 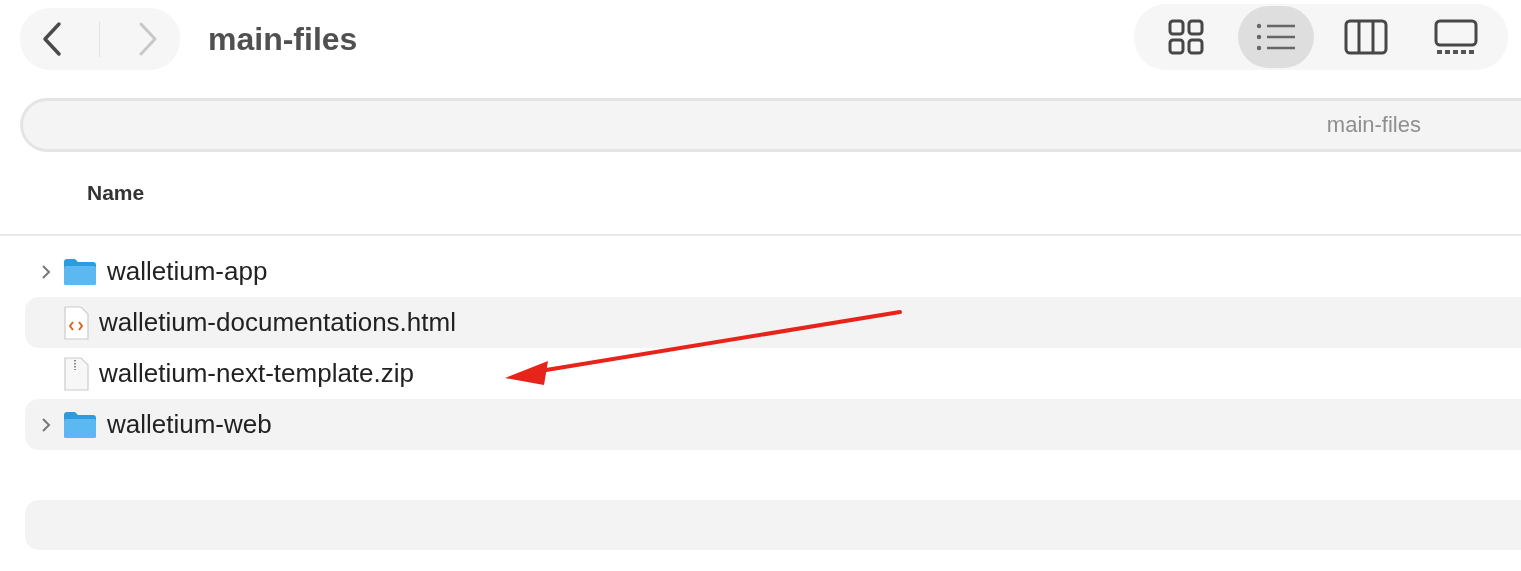 What do you see at coordinates (773, 271) in the screenshot?
I see `file-row: walletium-app` at bounding box center [773, 271].